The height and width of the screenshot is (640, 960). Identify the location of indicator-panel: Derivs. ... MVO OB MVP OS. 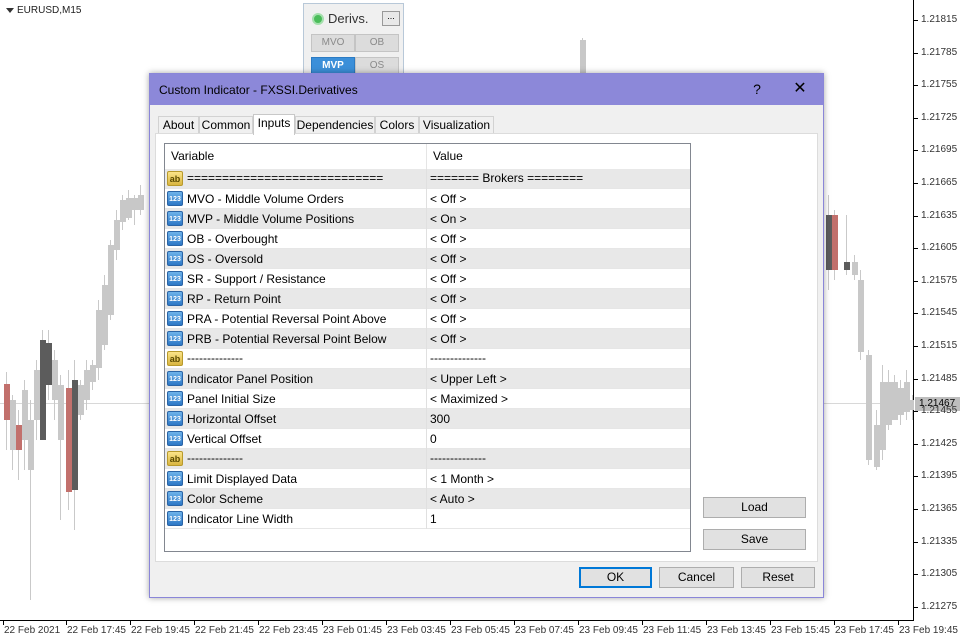
(353, 43).